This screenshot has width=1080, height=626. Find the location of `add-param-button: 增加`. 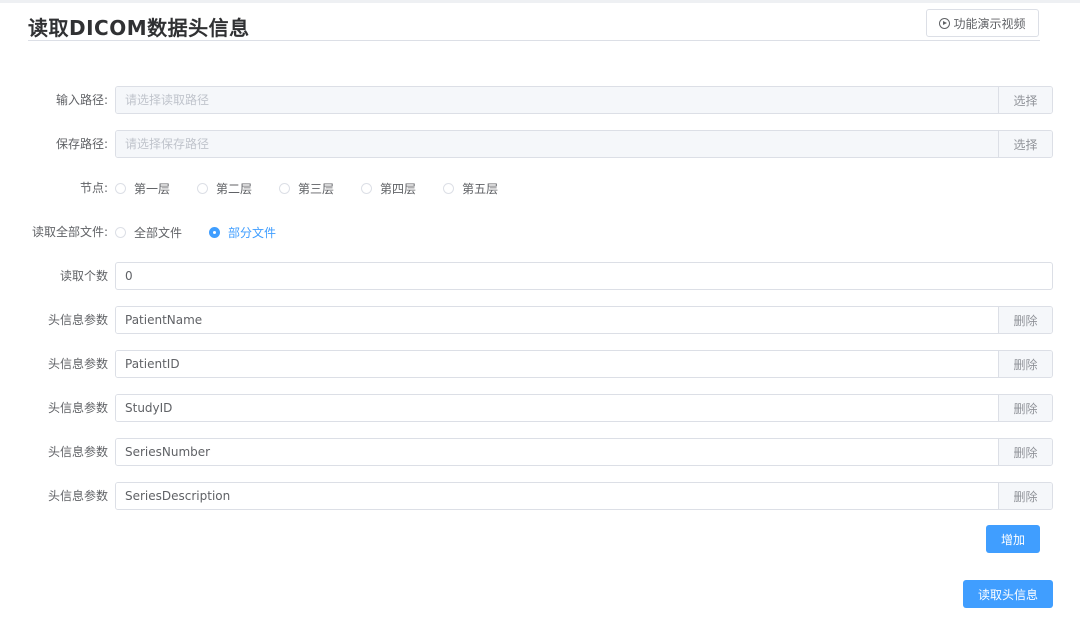

add-param-button: 增加 is located at coordinates (1013, 539).